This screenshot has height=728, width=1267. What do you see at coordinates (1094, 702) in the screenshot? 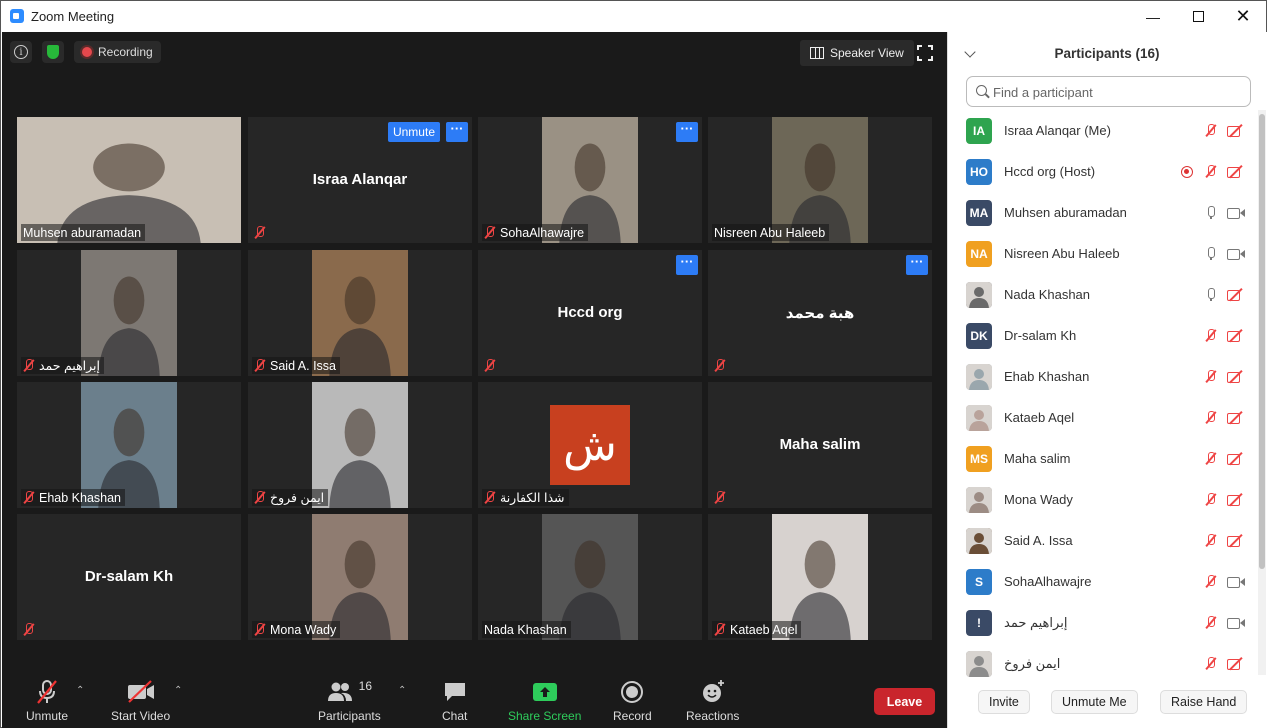
I see `unmute-me-button: Unmute Me` at bounding box center [1094, 702].